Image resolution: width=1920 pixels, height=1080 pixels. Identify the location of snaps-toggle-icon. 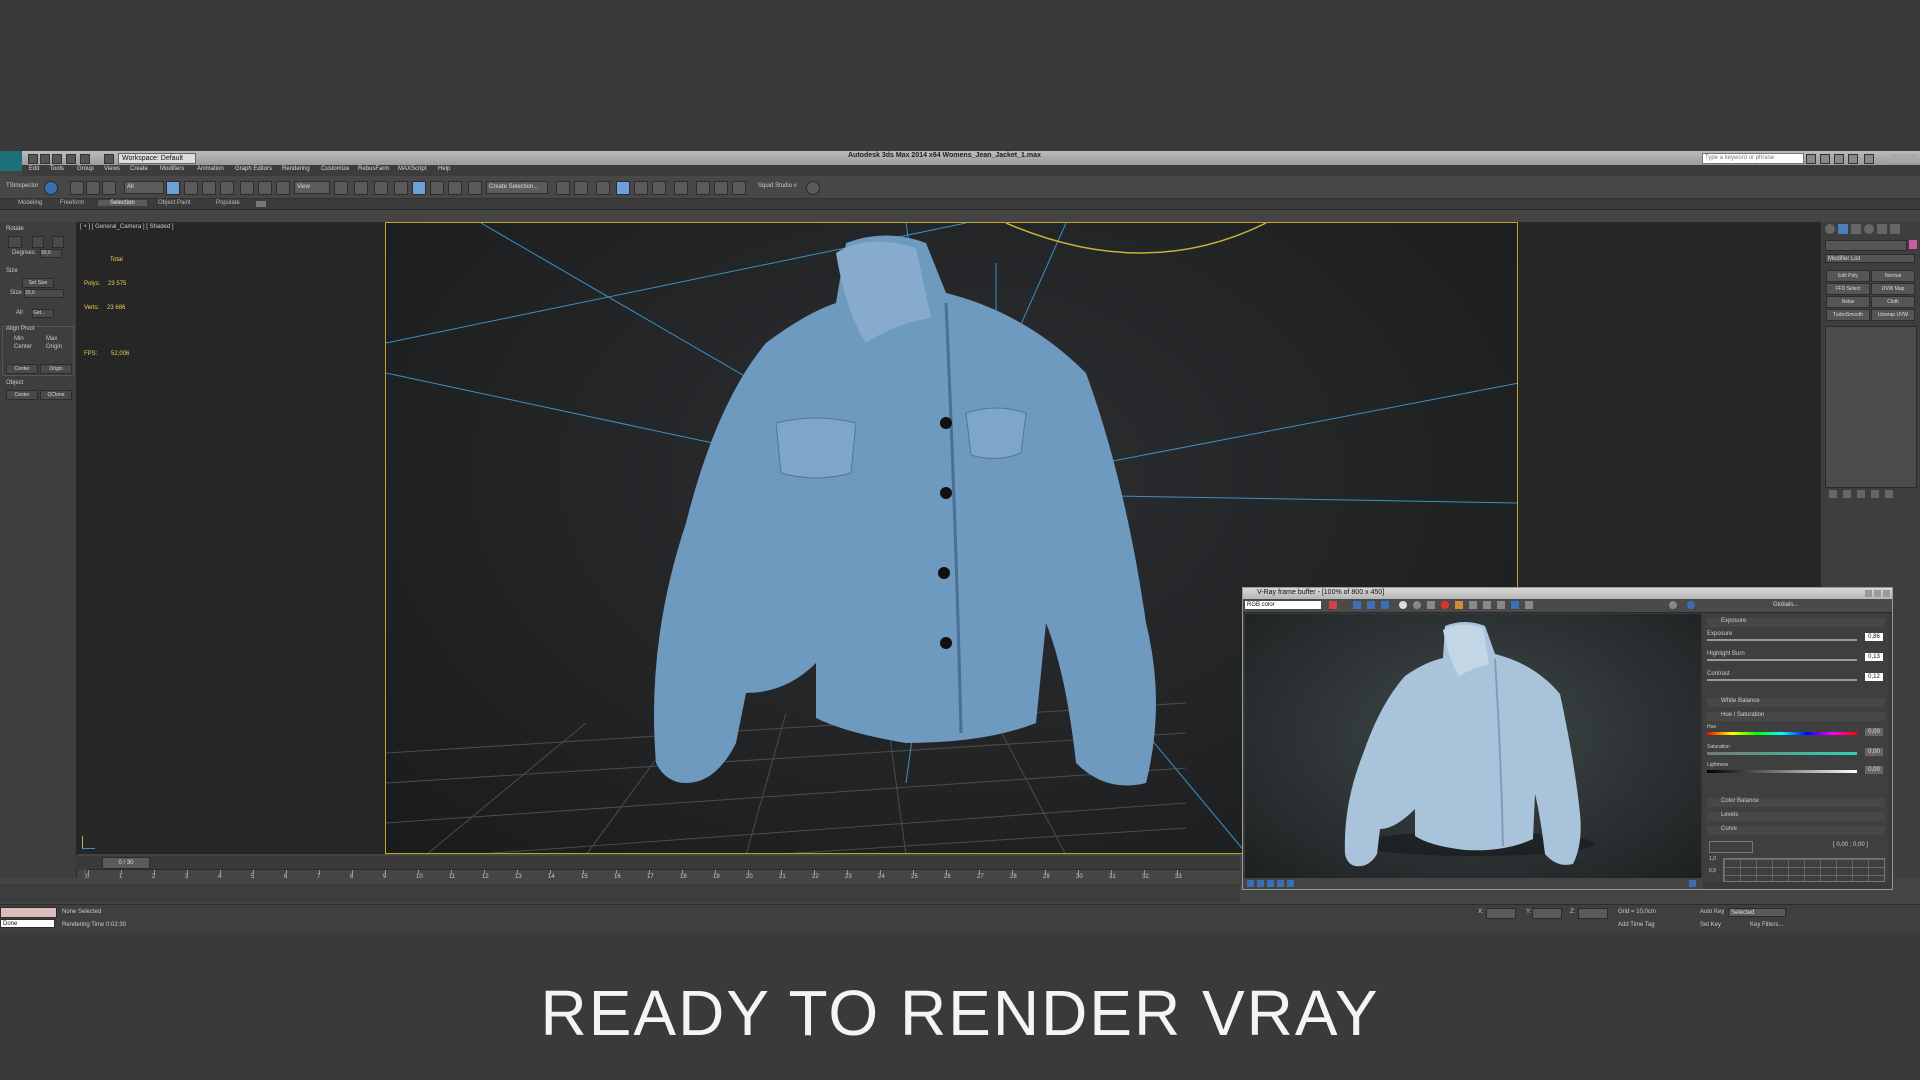
(401, 188).